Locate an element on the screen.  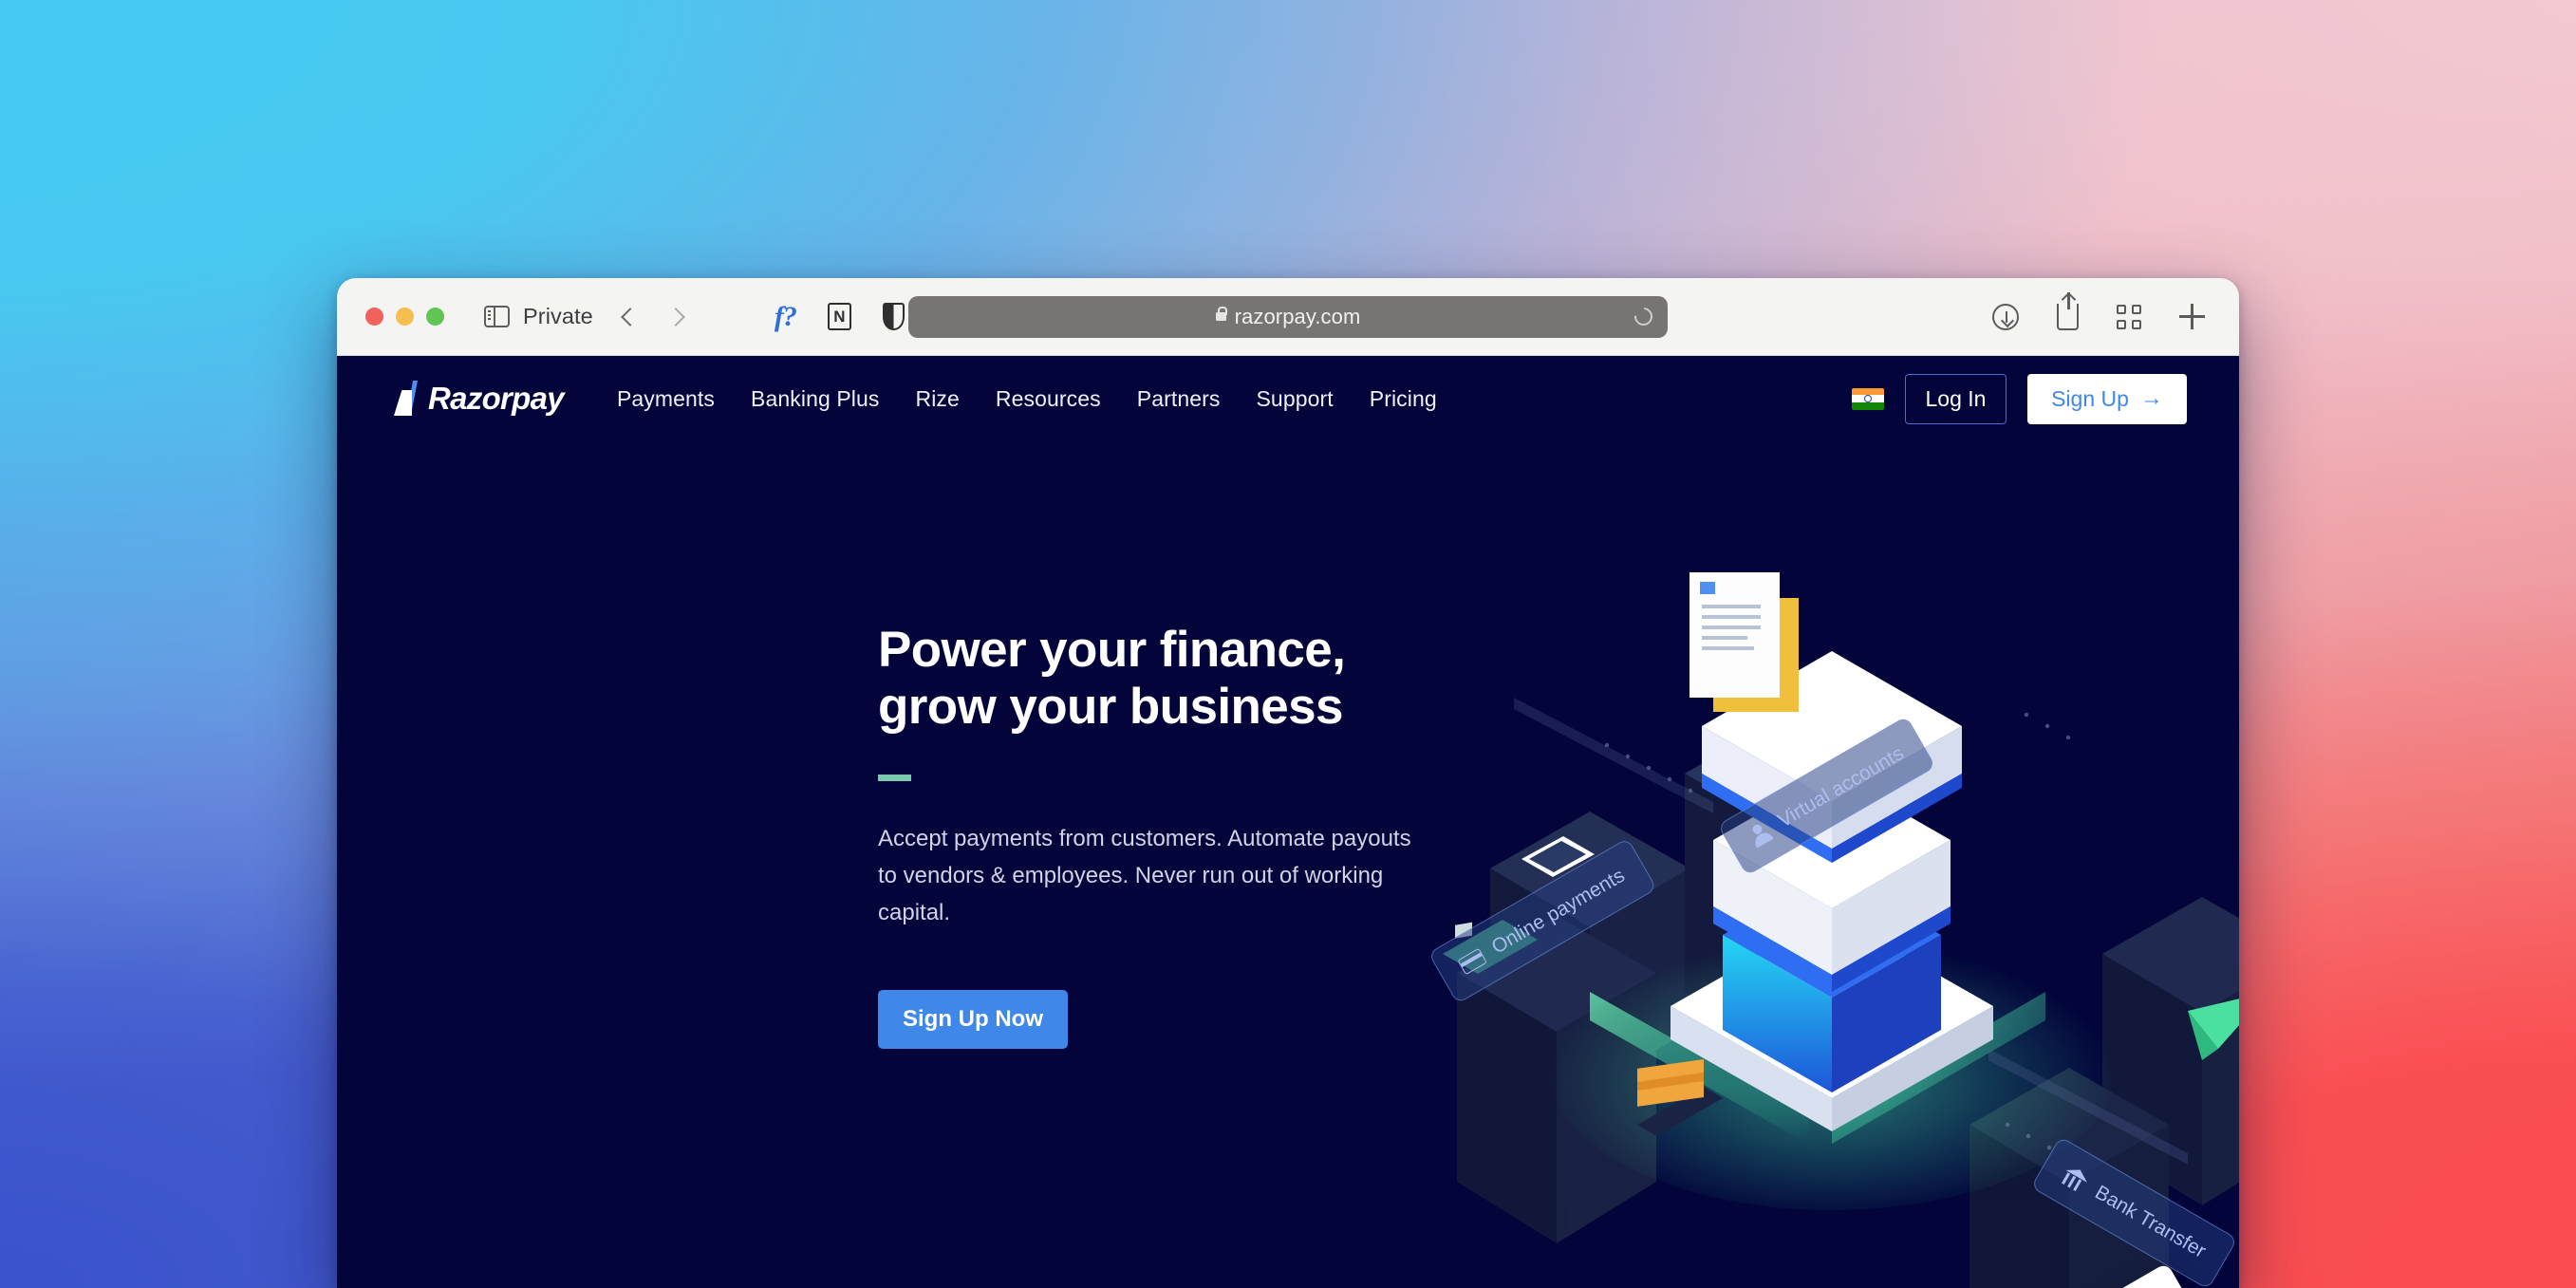
shield-extension-icon is located at coordinates (893, 317).